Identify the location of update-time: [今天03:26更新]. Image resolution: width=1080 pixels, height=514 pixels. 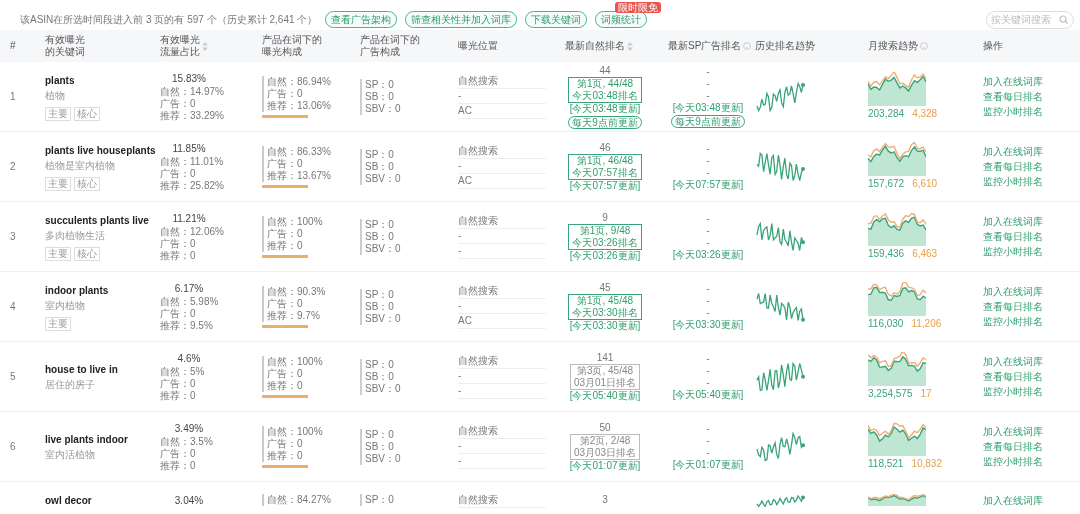
(605, 255).